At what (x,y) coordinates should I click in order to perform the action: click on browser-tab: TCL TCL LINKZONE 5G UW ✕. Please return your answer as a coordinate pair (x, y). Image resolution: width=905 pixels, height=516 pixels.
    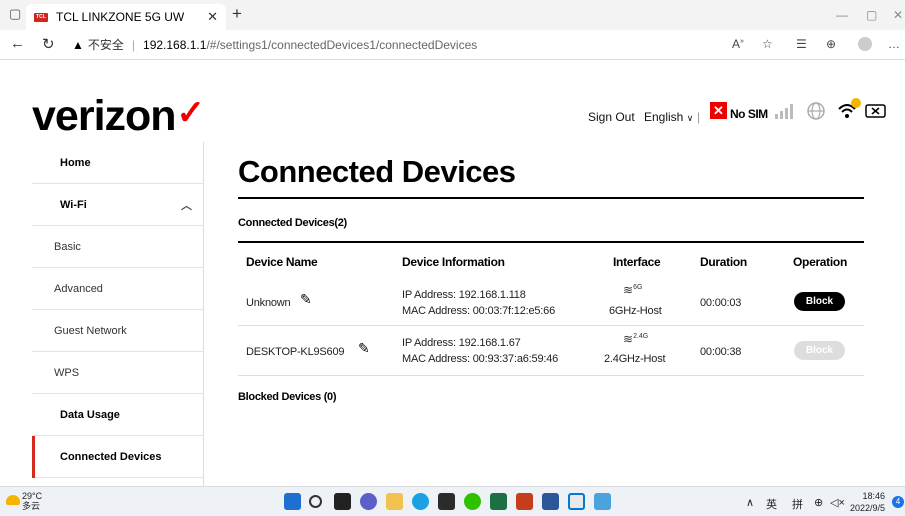
    Looking at the image, I should click on (126, 17).